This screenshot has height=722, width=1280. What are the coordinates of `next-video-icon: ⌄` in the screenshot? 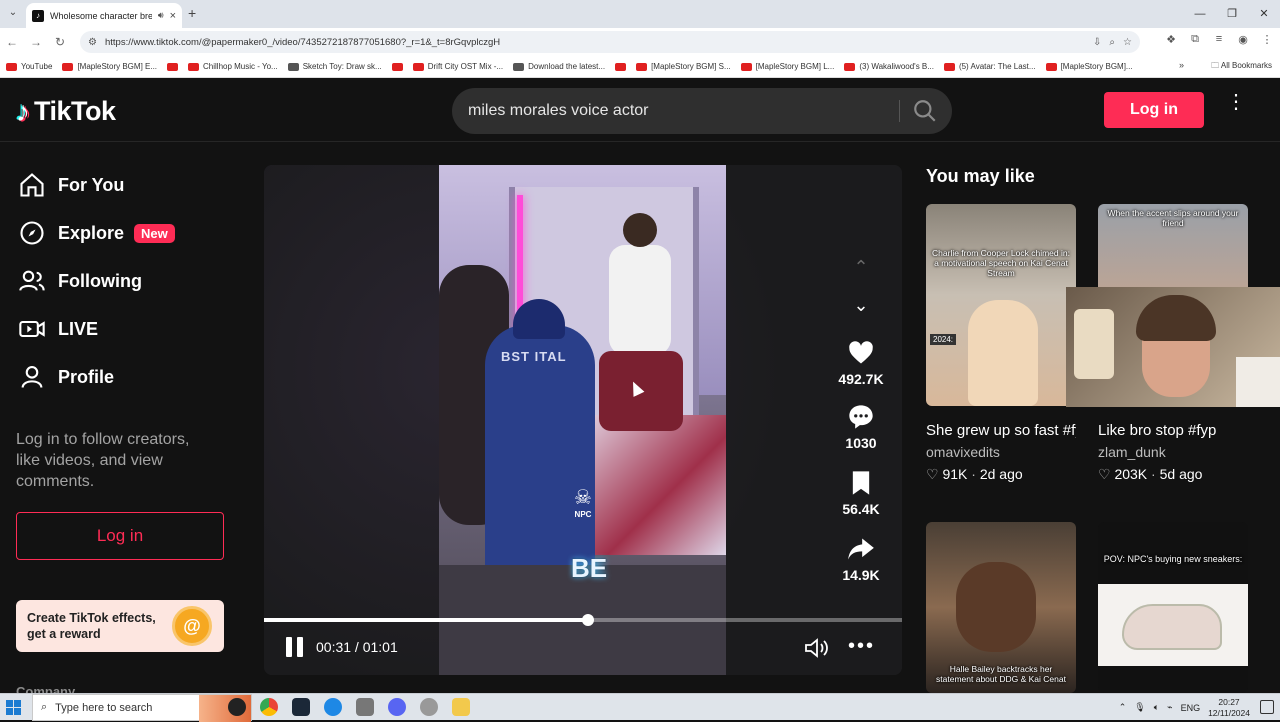 It's located at (861, 305).